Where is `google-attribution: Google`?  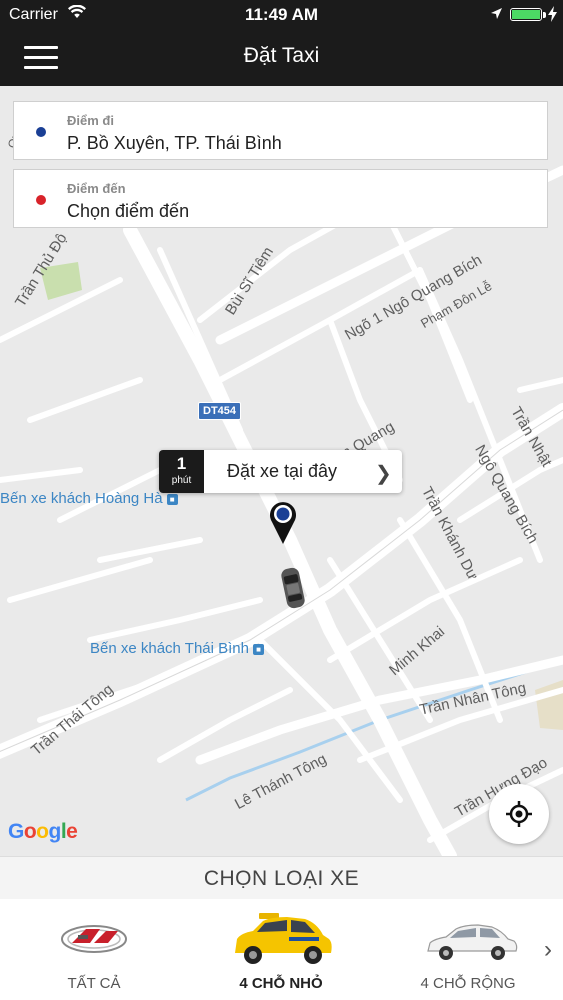 google-attribution: Google is located at coordinates (43, 832).